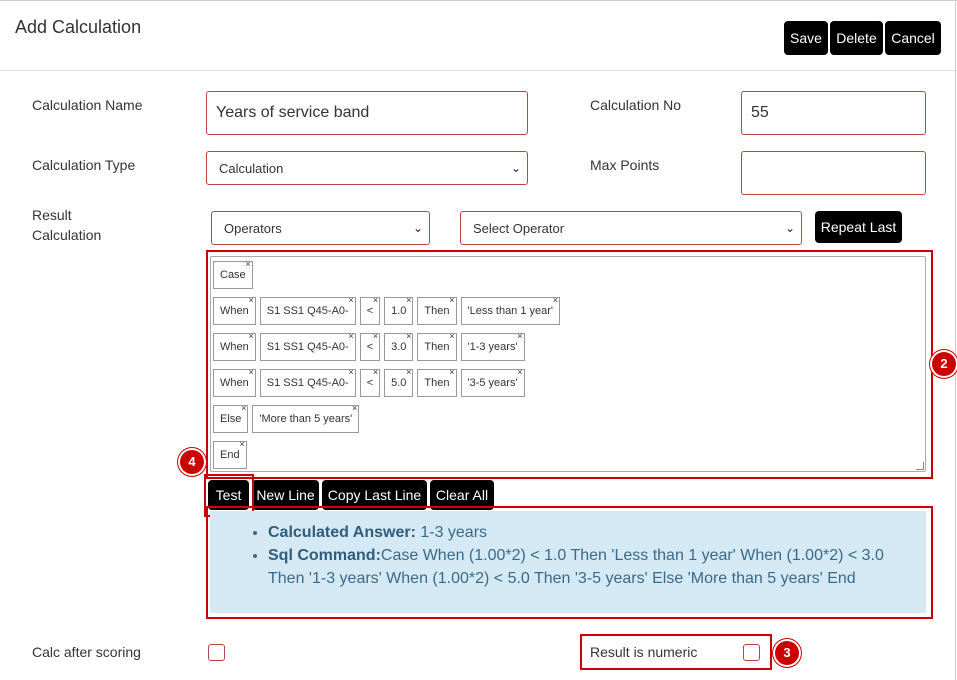  What do you see at coordinates (67, 235) in the screenshot?
I see `result-calc-label-line2: Calculation` at bounding box center [67, 235].